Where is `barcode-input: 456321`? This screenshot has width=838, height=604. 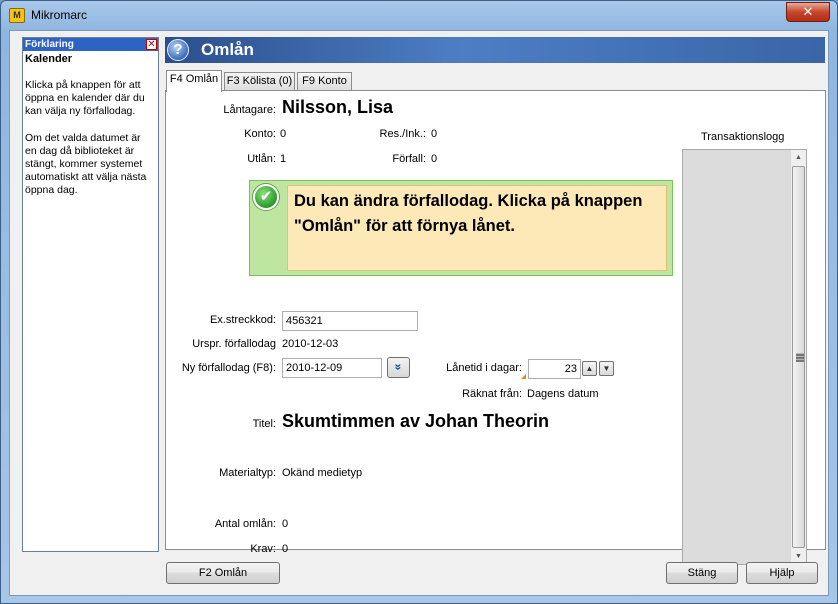 barcode-input: 456321 is located at coordinates (350, 321).